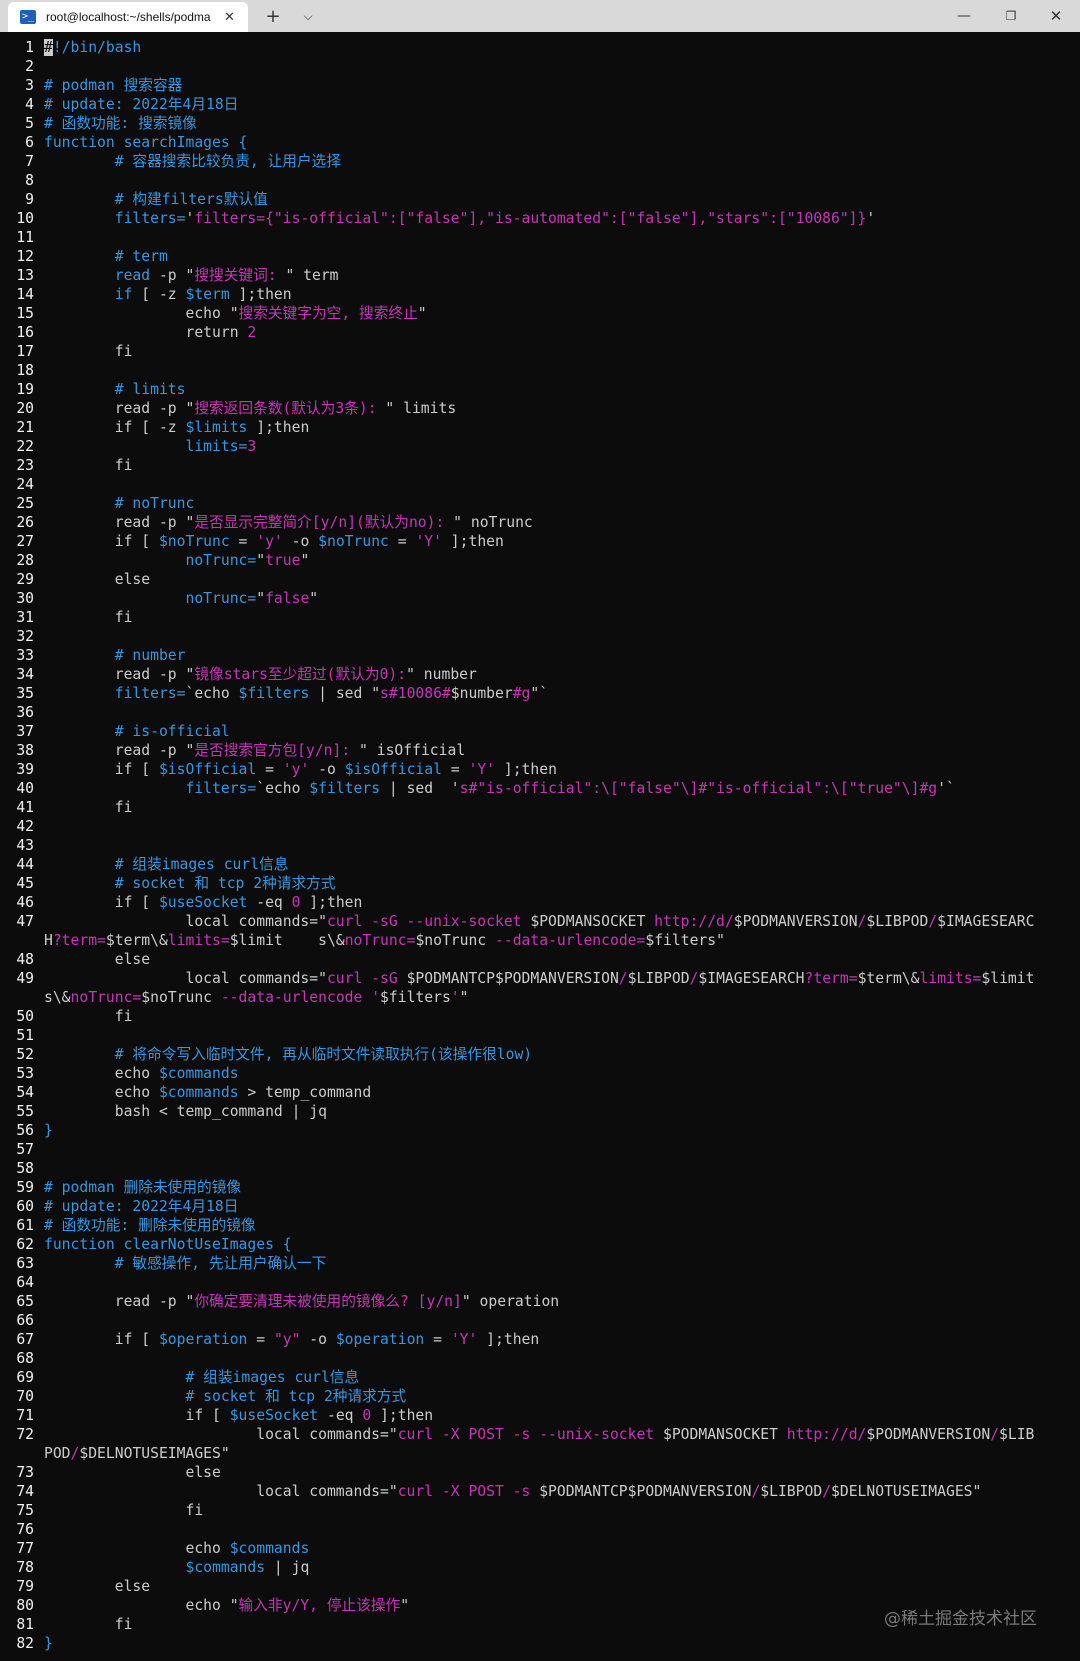  I want to click on line-number: 22, so click(25, 446).